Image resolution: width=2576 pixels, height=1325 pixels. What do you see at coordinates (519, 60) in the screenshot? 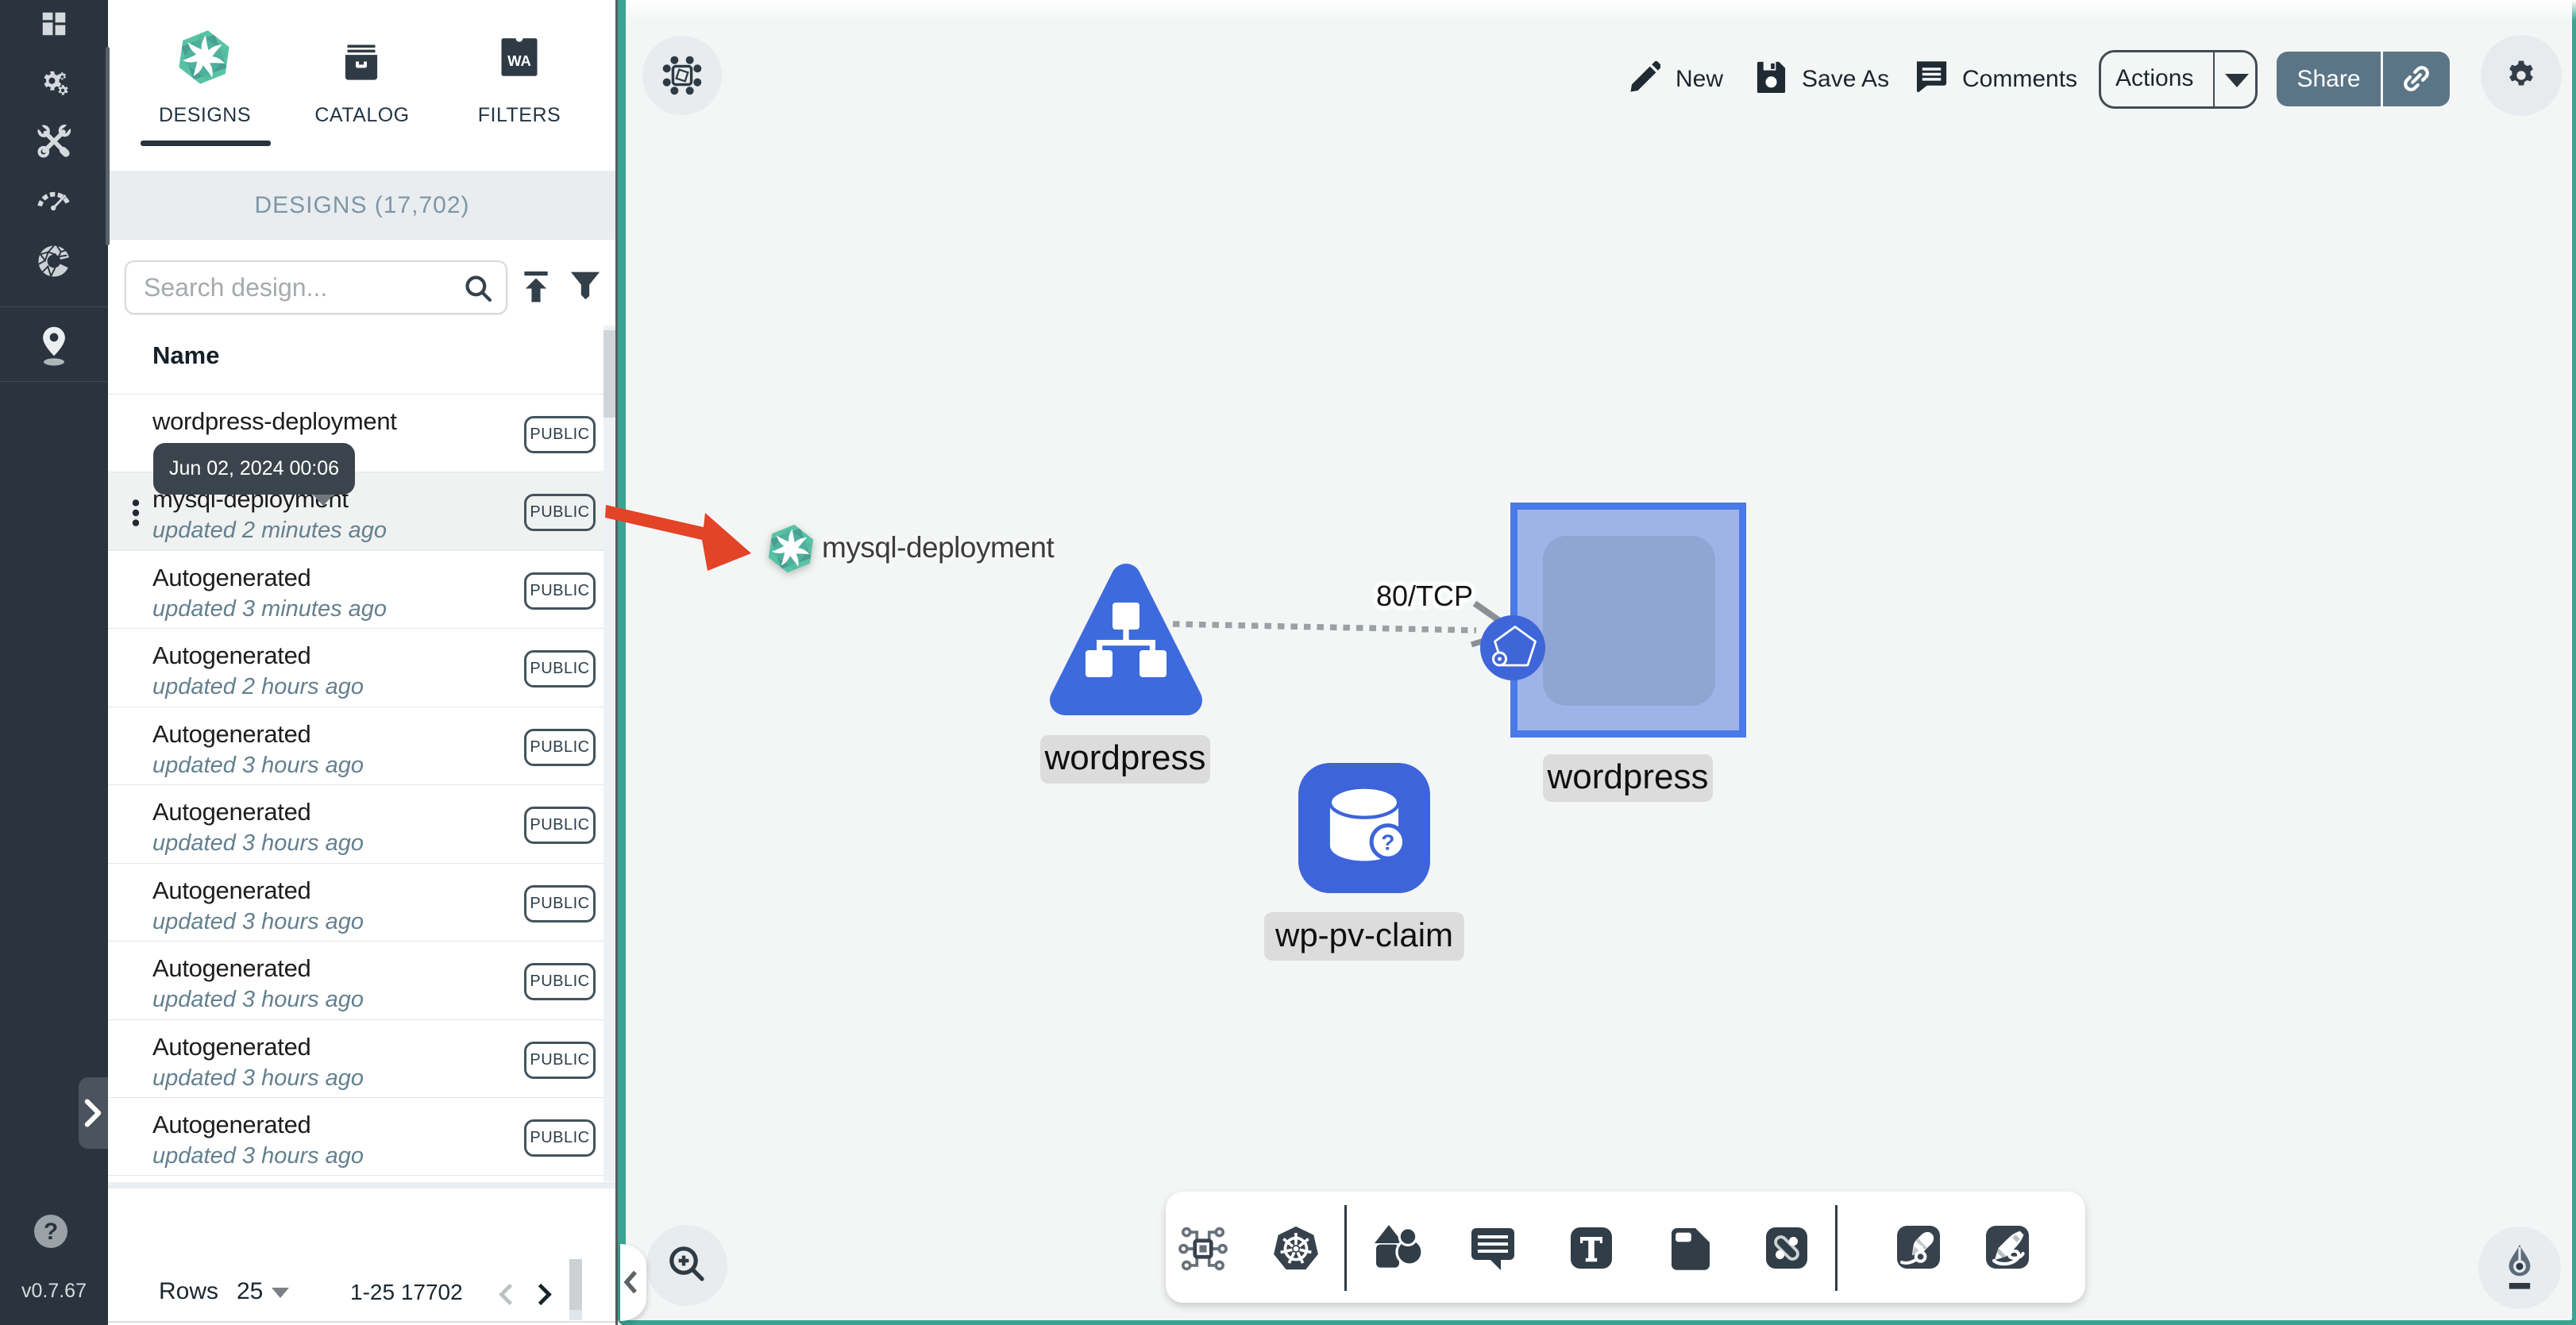
I see `svg-text: WA` at bounding box center [519, 60].